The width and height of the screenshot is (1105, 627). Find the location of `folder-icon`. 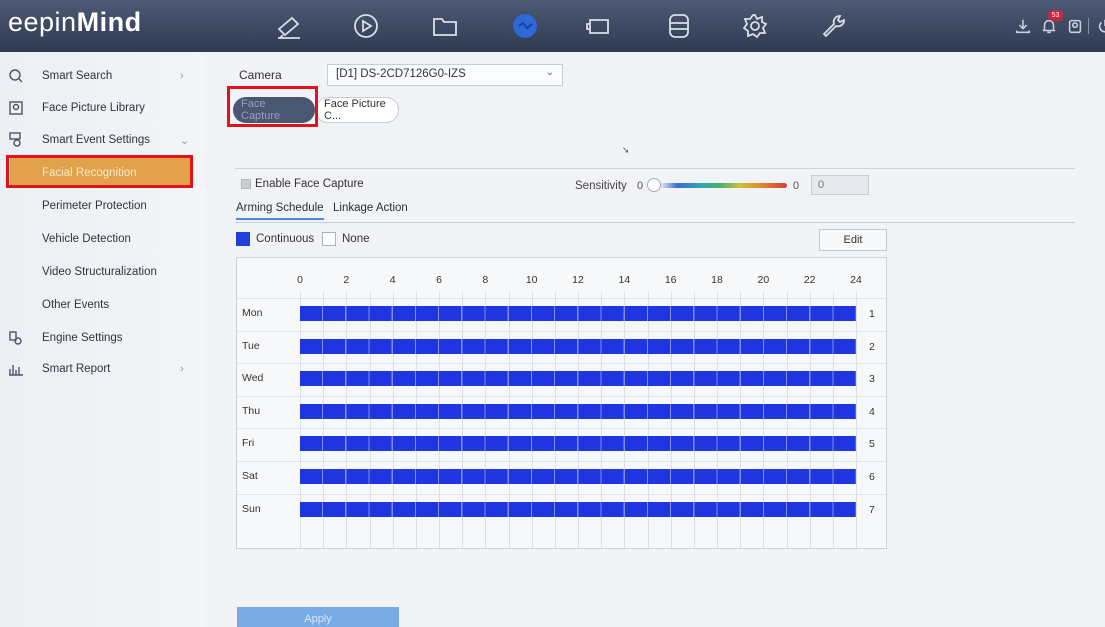

folder-icon is located at coordinates (445, 26).